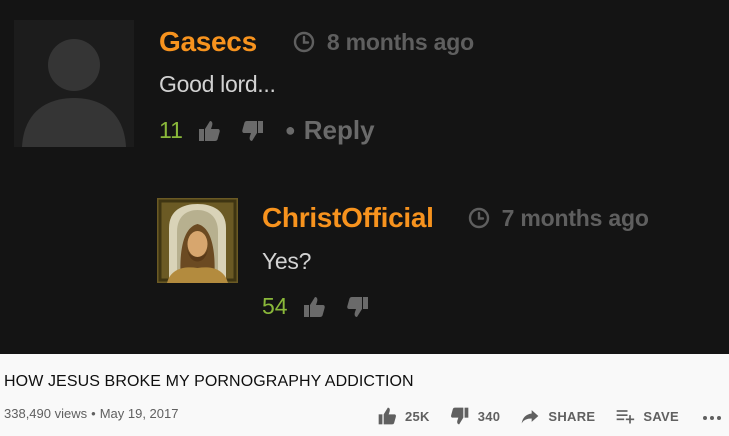 This screenshot has height=436, width=729. What do you see at coordinates (492, 306) in the screenshot?
I see `comment-actions: 54` at bounding box center [492, 306].